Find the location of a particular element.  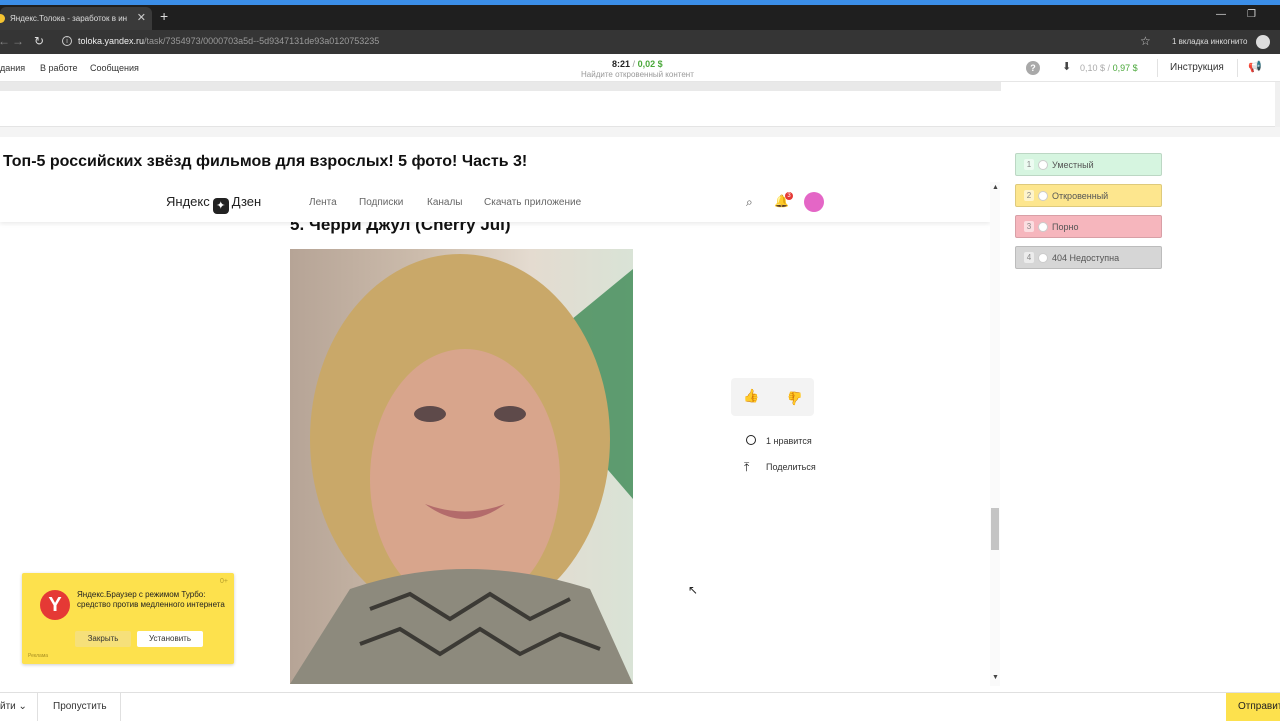

task-timer: 8:21 / 0,02 $ is located at coordinates (637, 64).